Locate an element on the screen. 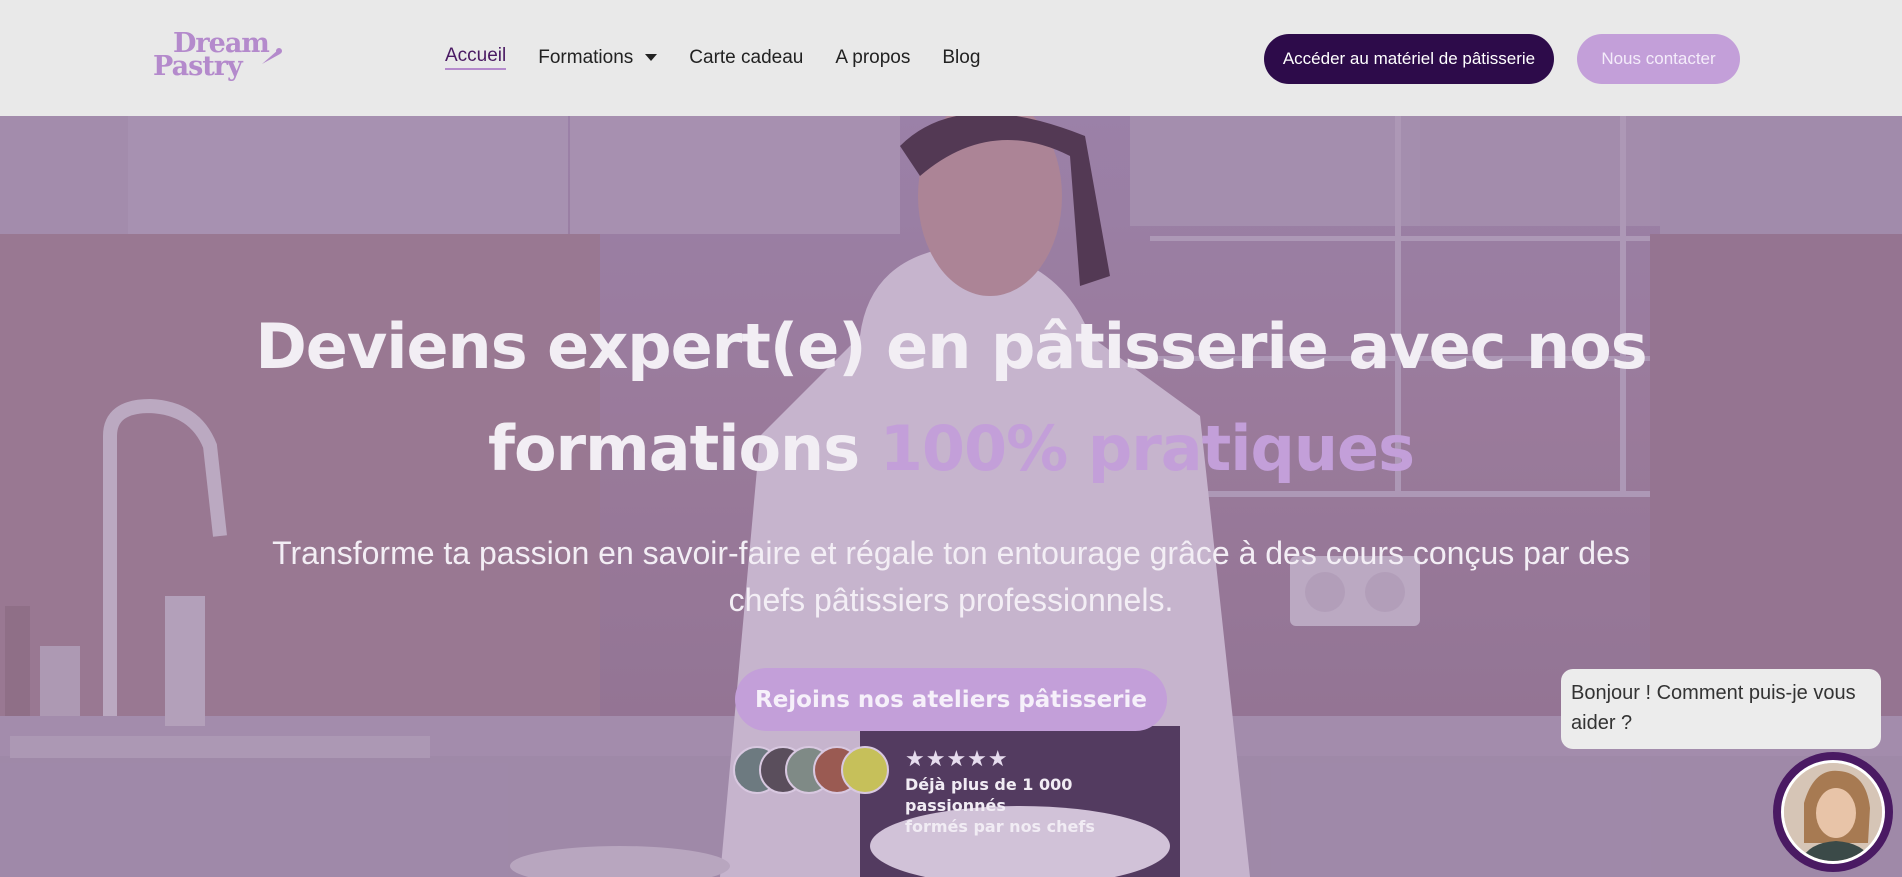 The width and height of the screenshot is (1902, 877). nav-item-formations: Formations is located at coordinates (598, 57).